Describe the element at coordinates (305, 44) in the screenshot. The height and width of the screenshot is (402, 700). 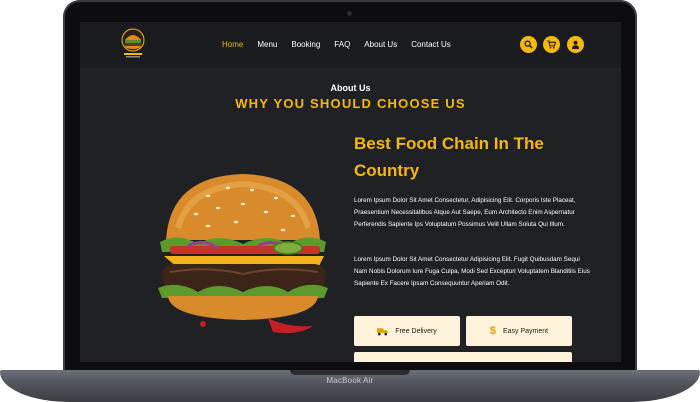
I see `nav-booking: Booking` at that location.